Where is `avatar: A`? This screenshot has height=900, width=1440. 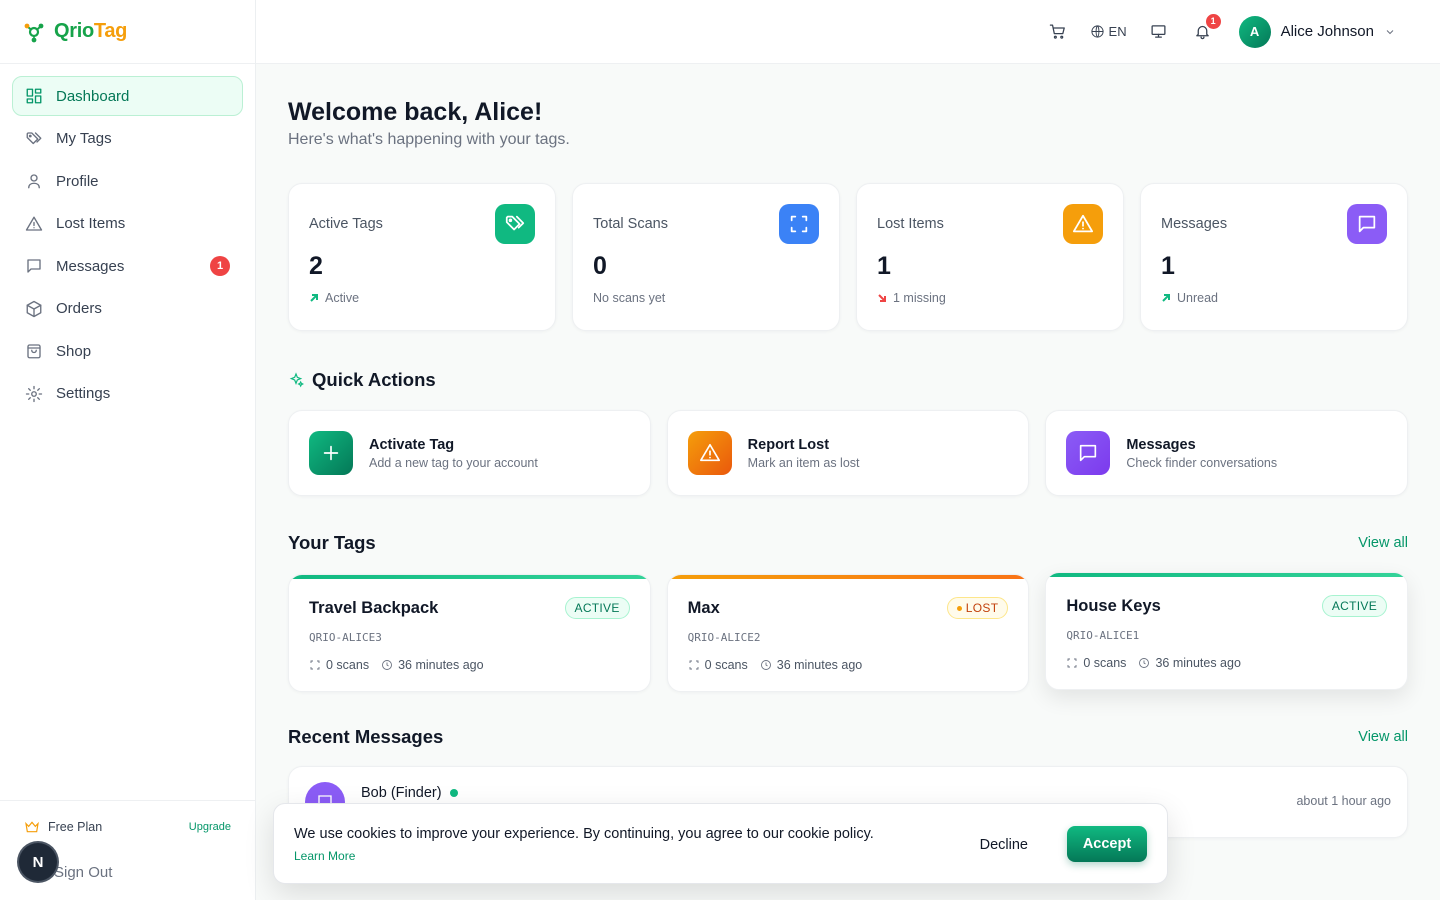 avatar: A is located at coordinates (1254, 31).